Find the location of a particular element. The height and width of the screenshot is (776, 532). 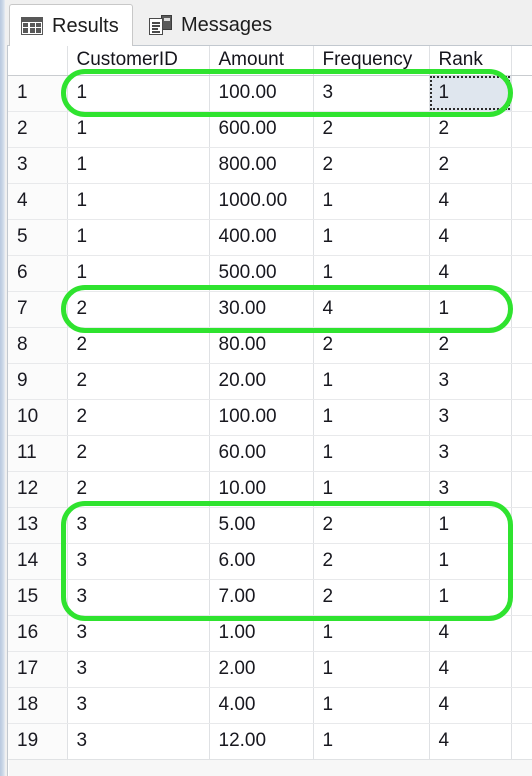

table-row: 18 3 4.00 1 4 is located at coordinates (270, 705).